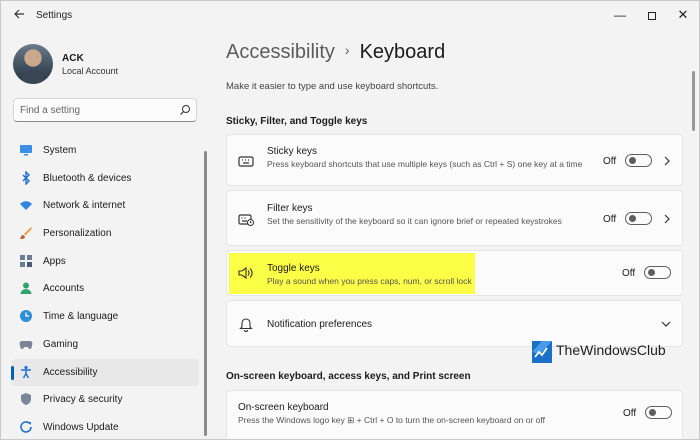 The image size is (700, 440). Describe the element at coordinates (638, 160) in the screenshot. I see `sticky-keys-toggle` at that location.